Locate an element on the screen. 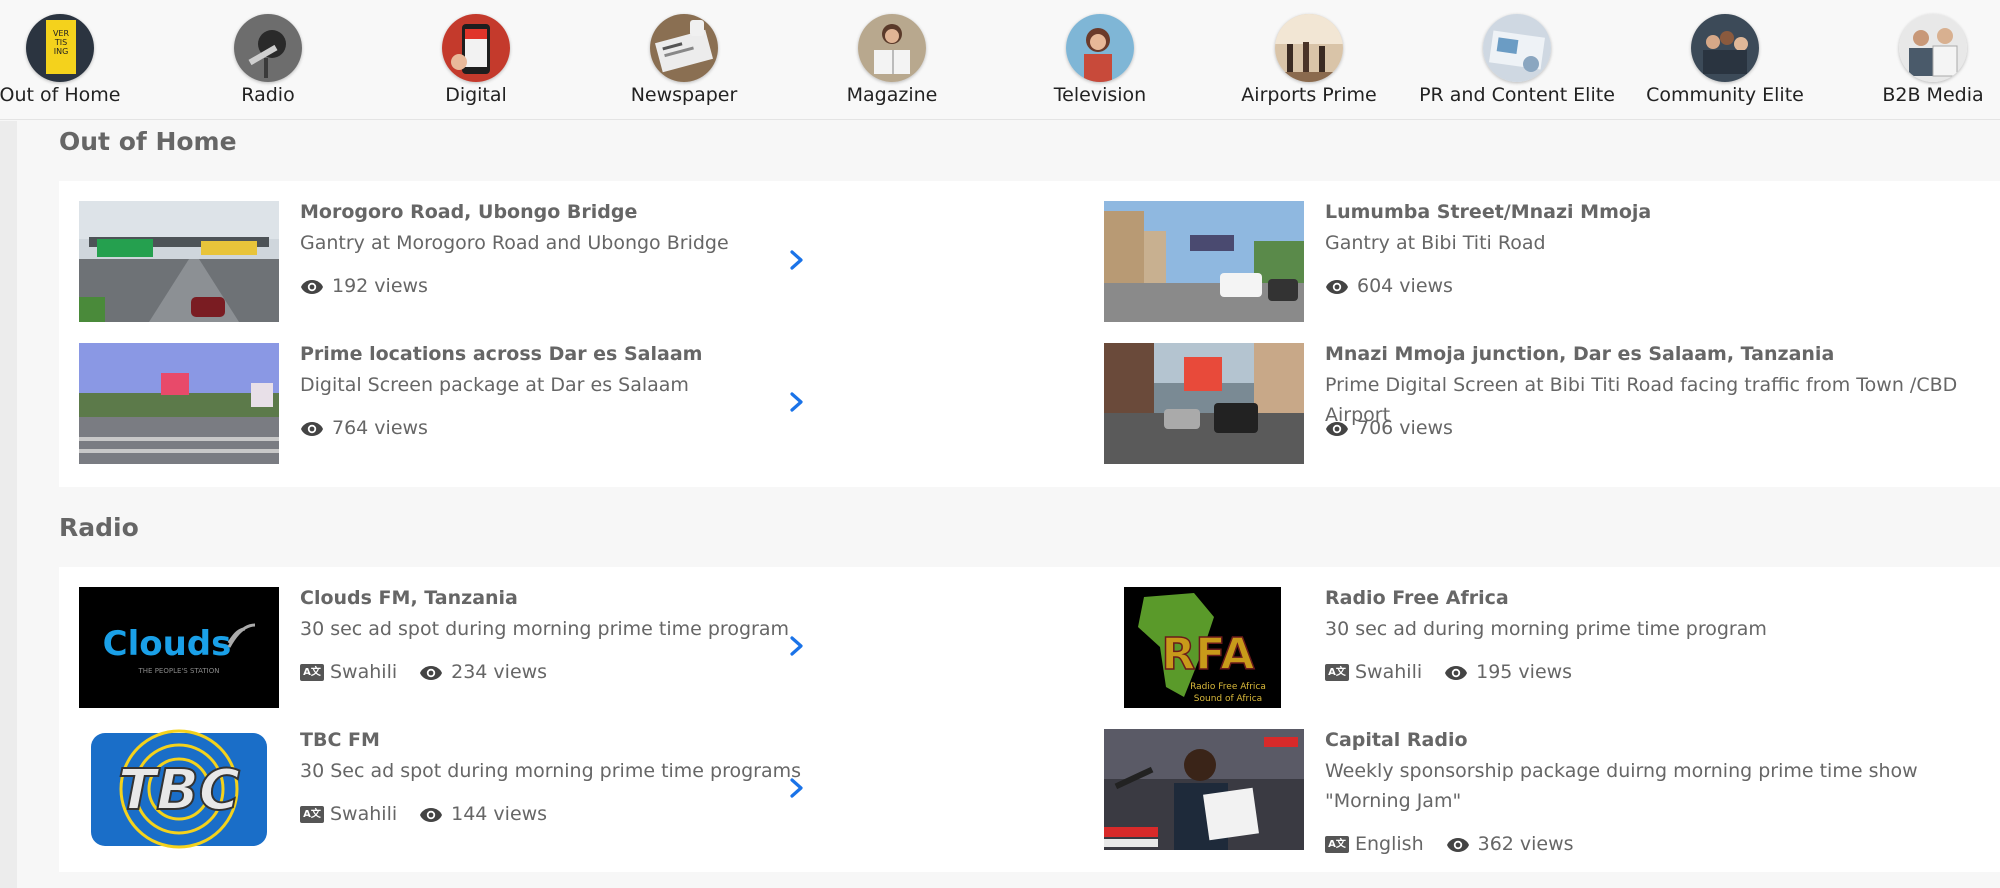 The width and height of the screenshot is (2000, 888). category-newspaper: Newspaper is located at coordinates (684, 60).